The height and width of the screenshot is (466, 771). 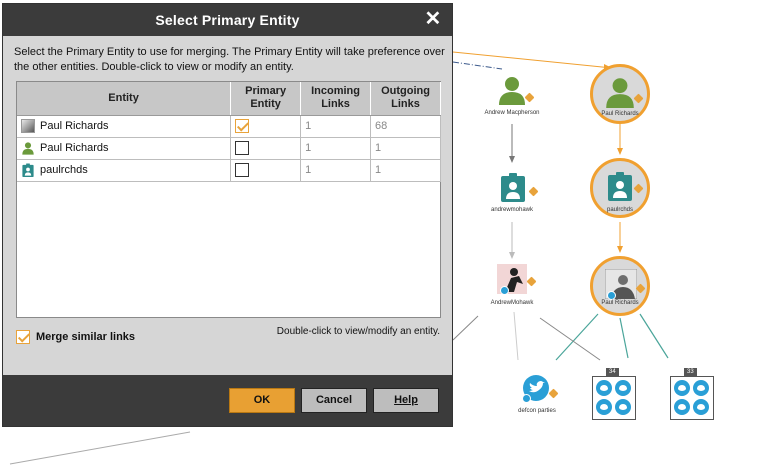 I want to click on dialog-title: Select Primary Entity, so click(x=227, y=20).